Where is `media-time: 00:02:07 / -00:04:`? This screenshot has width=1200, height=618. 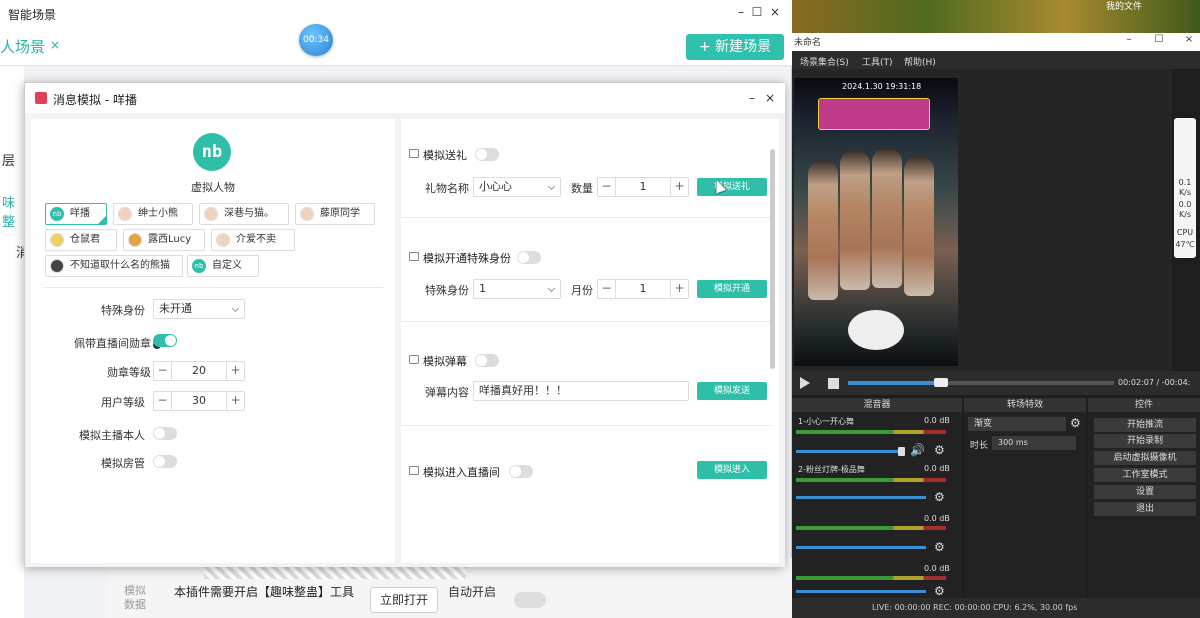 media-time: 00:02:07 / -00:04: is located at coordinates (1154, 382).